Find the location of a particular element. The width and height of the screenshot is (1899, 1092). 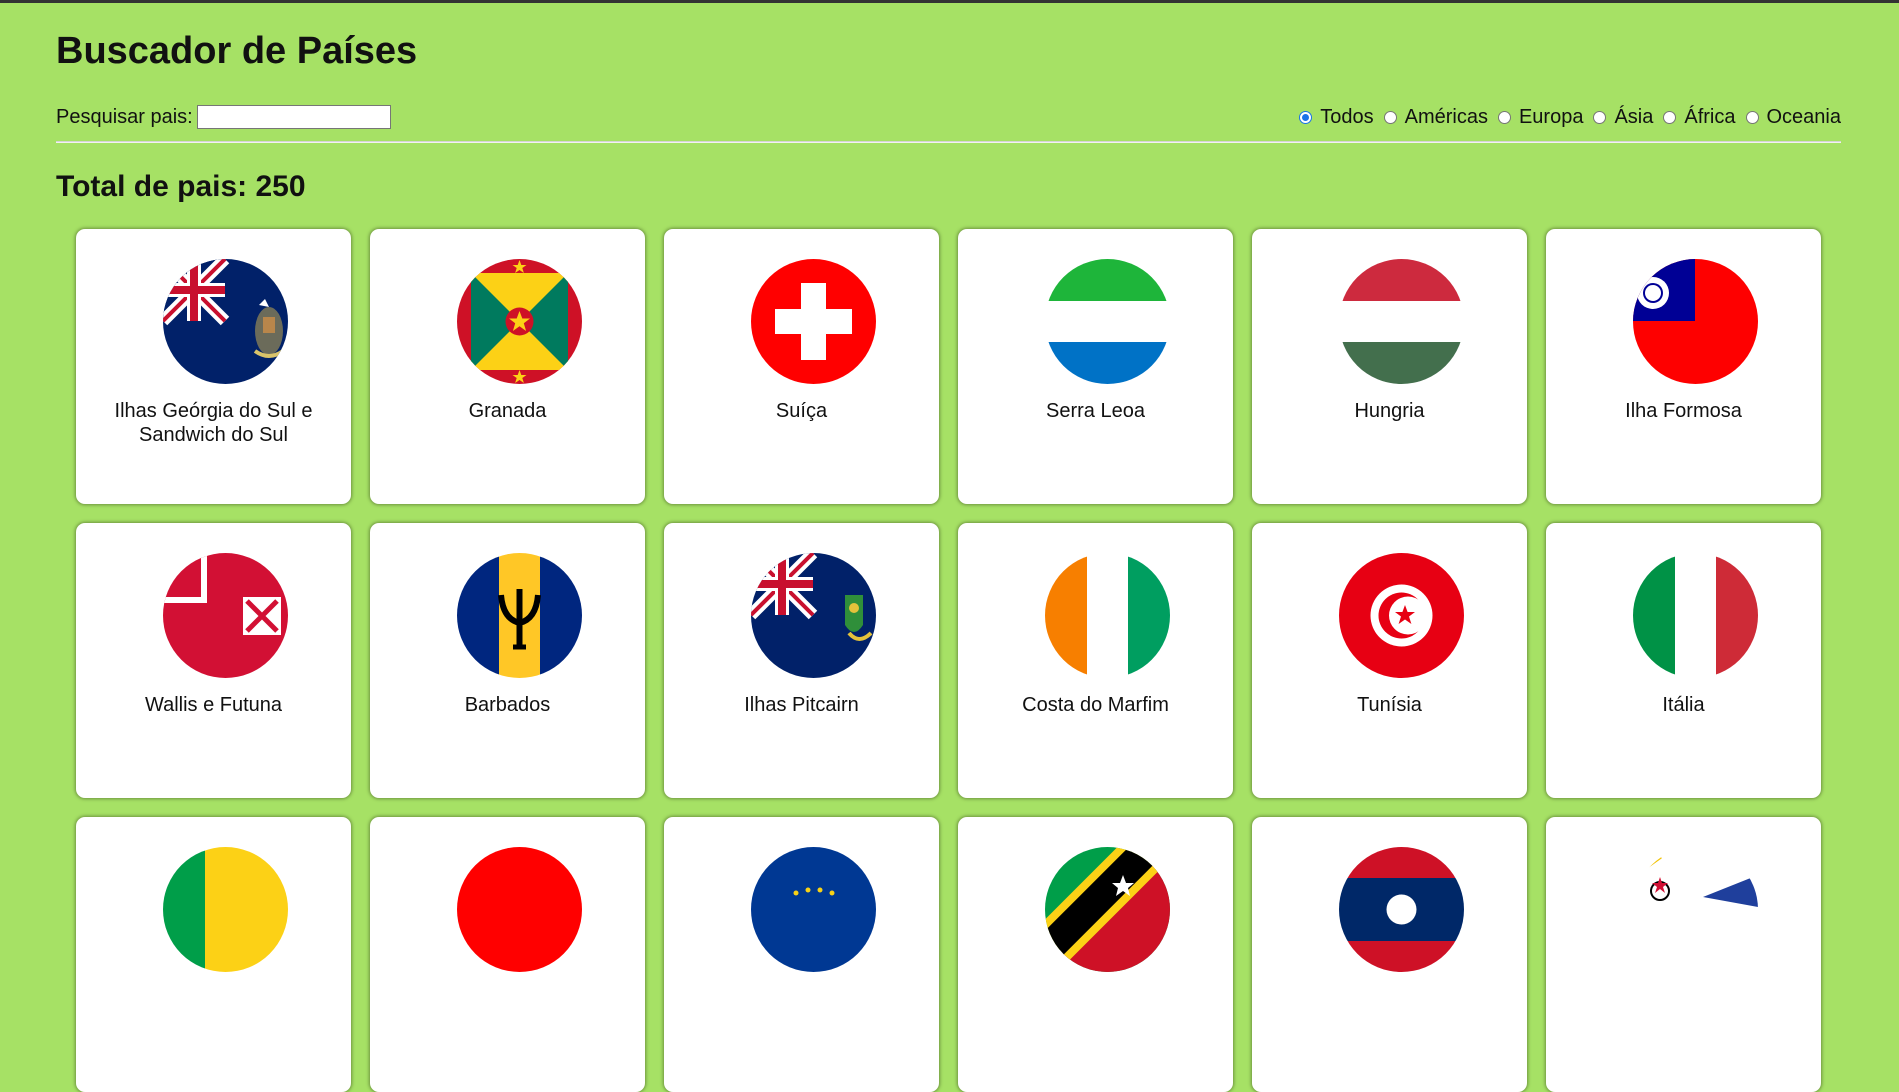

country-card: Granada is located at coordinates (507, 366).